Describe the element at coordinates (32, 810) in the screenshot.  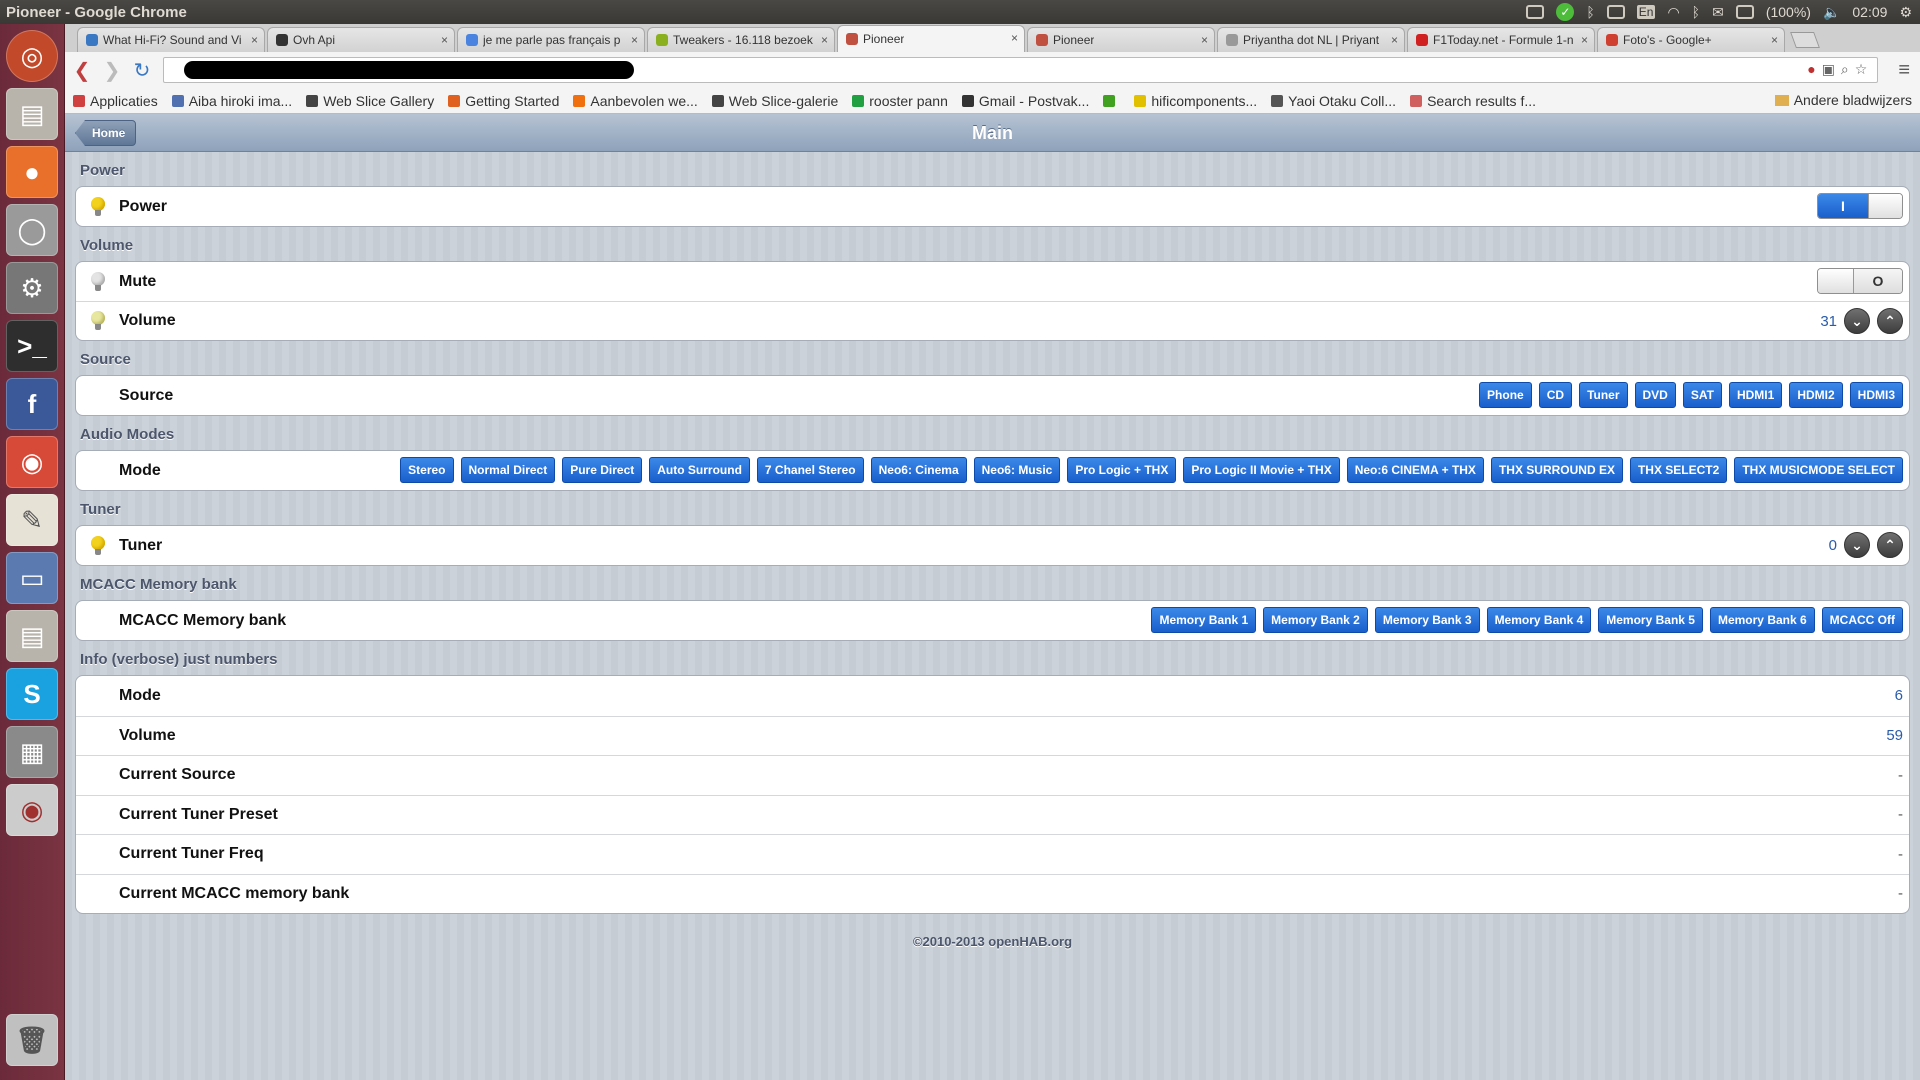
I see `dvd-icon: ◉` at that location.